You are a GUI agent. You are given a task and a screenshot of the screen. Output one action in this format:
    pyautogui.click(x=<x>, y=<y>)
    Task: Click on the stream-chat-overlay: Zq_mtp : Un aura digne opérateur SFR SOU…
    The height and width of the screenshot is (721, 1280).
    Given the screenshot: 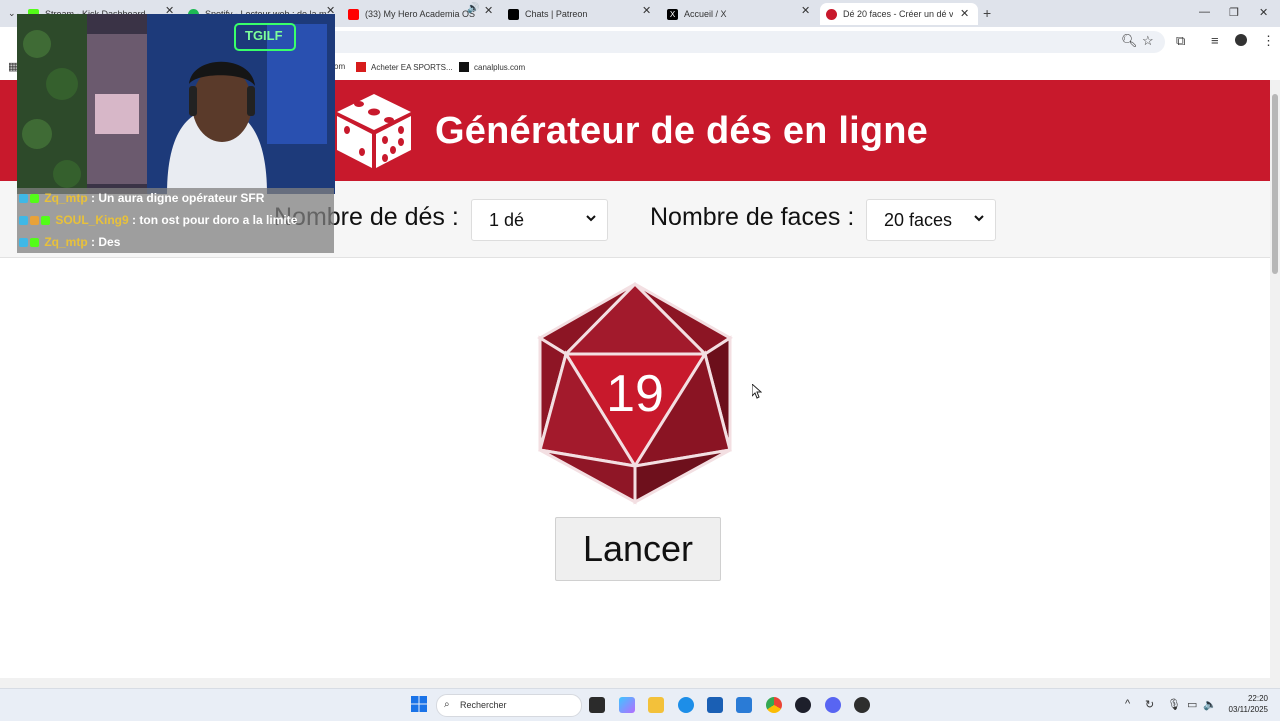 What is the action you would take?
    pyautogui.click(x=175, y=220)
    